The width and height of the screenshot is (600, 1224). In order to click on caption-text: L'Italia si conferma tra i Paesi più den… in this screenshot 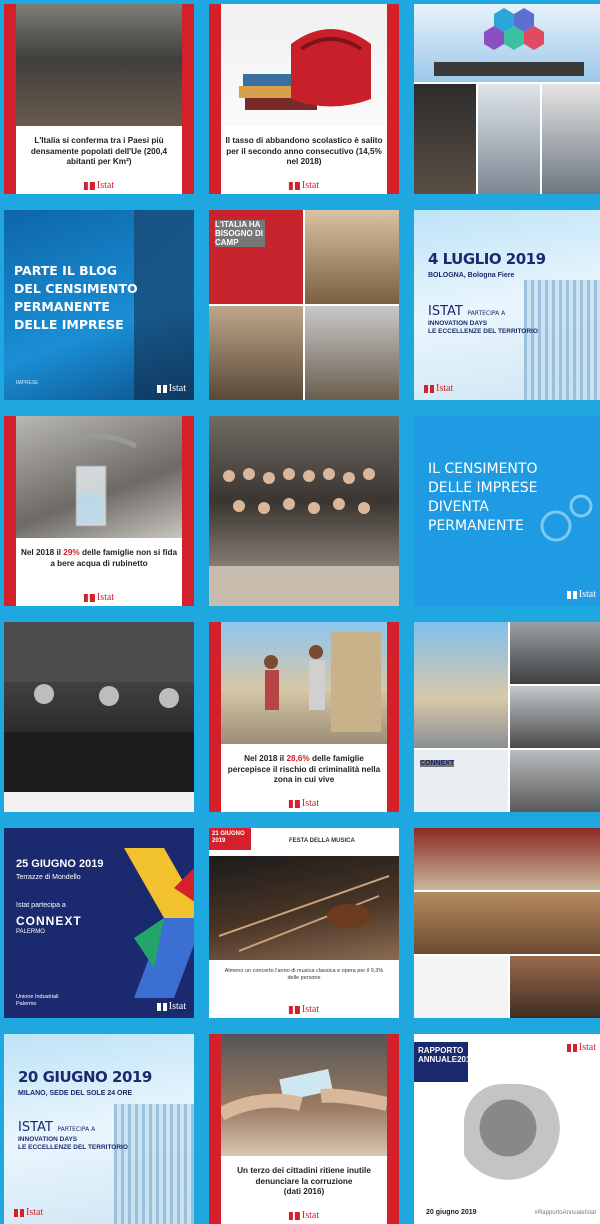, I will do `click(99, 151)`.